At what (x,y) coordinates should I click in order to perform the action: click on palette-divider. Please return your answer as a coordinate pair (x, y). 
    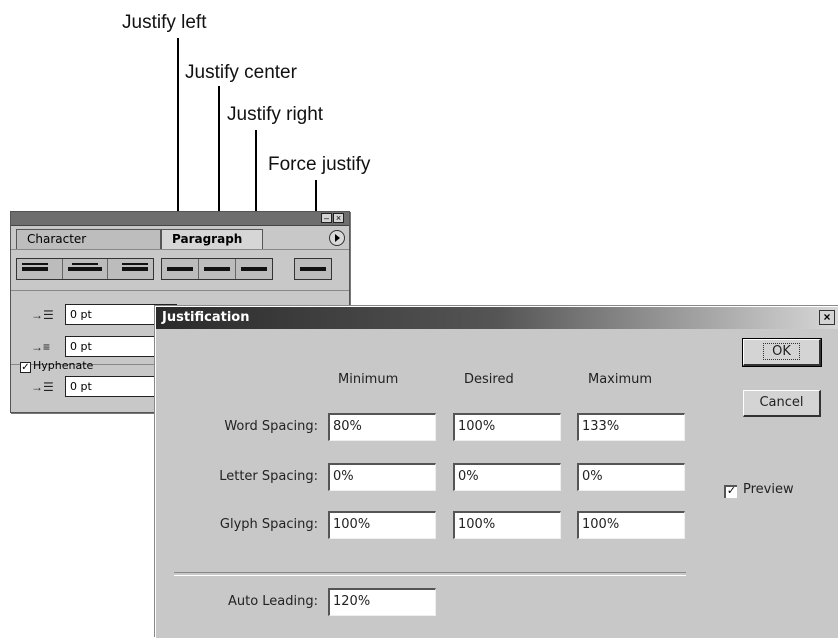
    Looking at the image, I should click on (180, 290).